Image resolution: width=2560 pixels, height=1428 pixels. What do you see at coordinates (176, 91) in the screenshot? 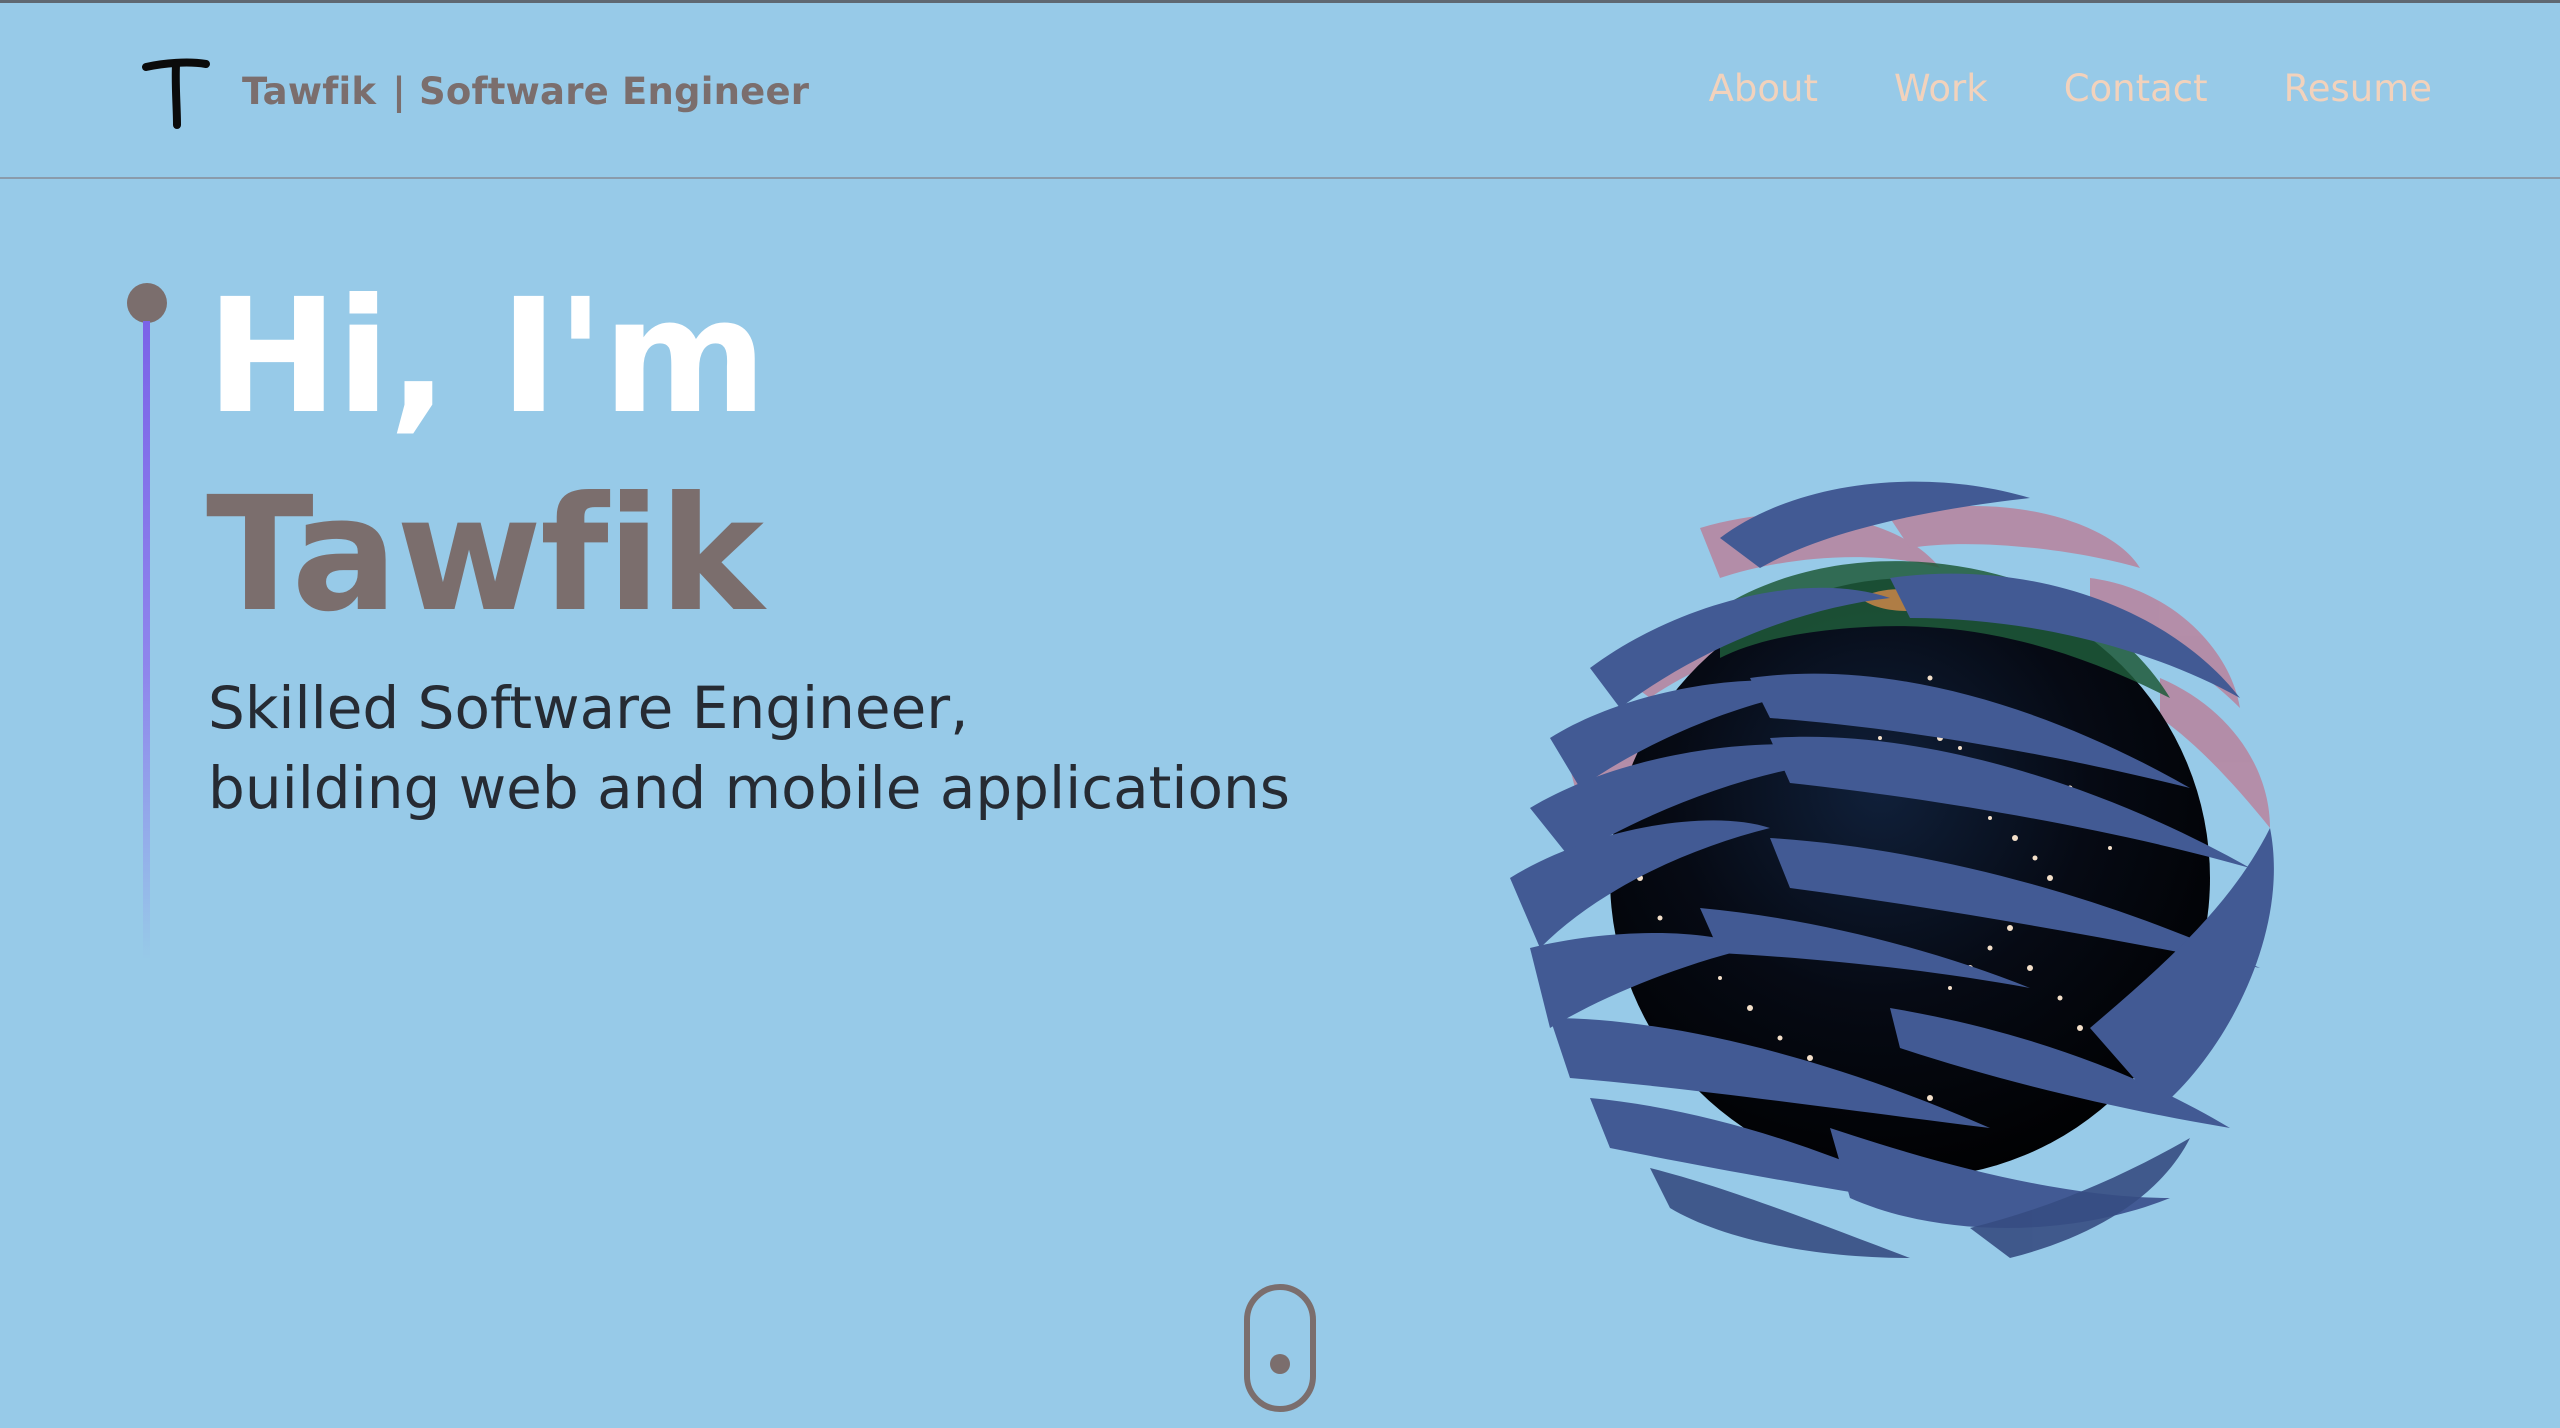
I see `letter-t-logo-icon` at bounding box center [176, 91].